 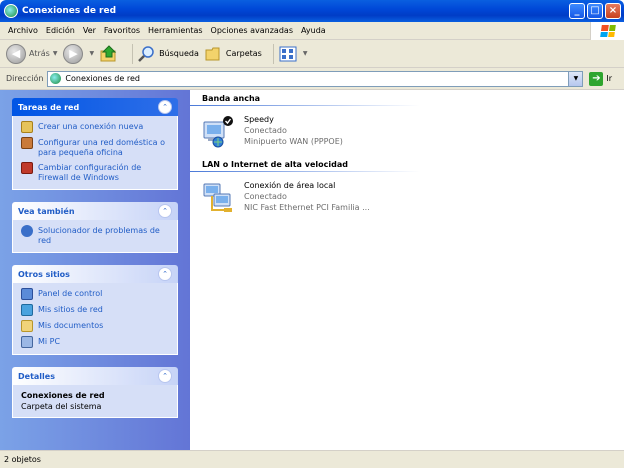 What do you see at coordinates (175, 30) in the screenshot?
I see `menu-herramientas: Herramientas` at bounding box center [175, 30].